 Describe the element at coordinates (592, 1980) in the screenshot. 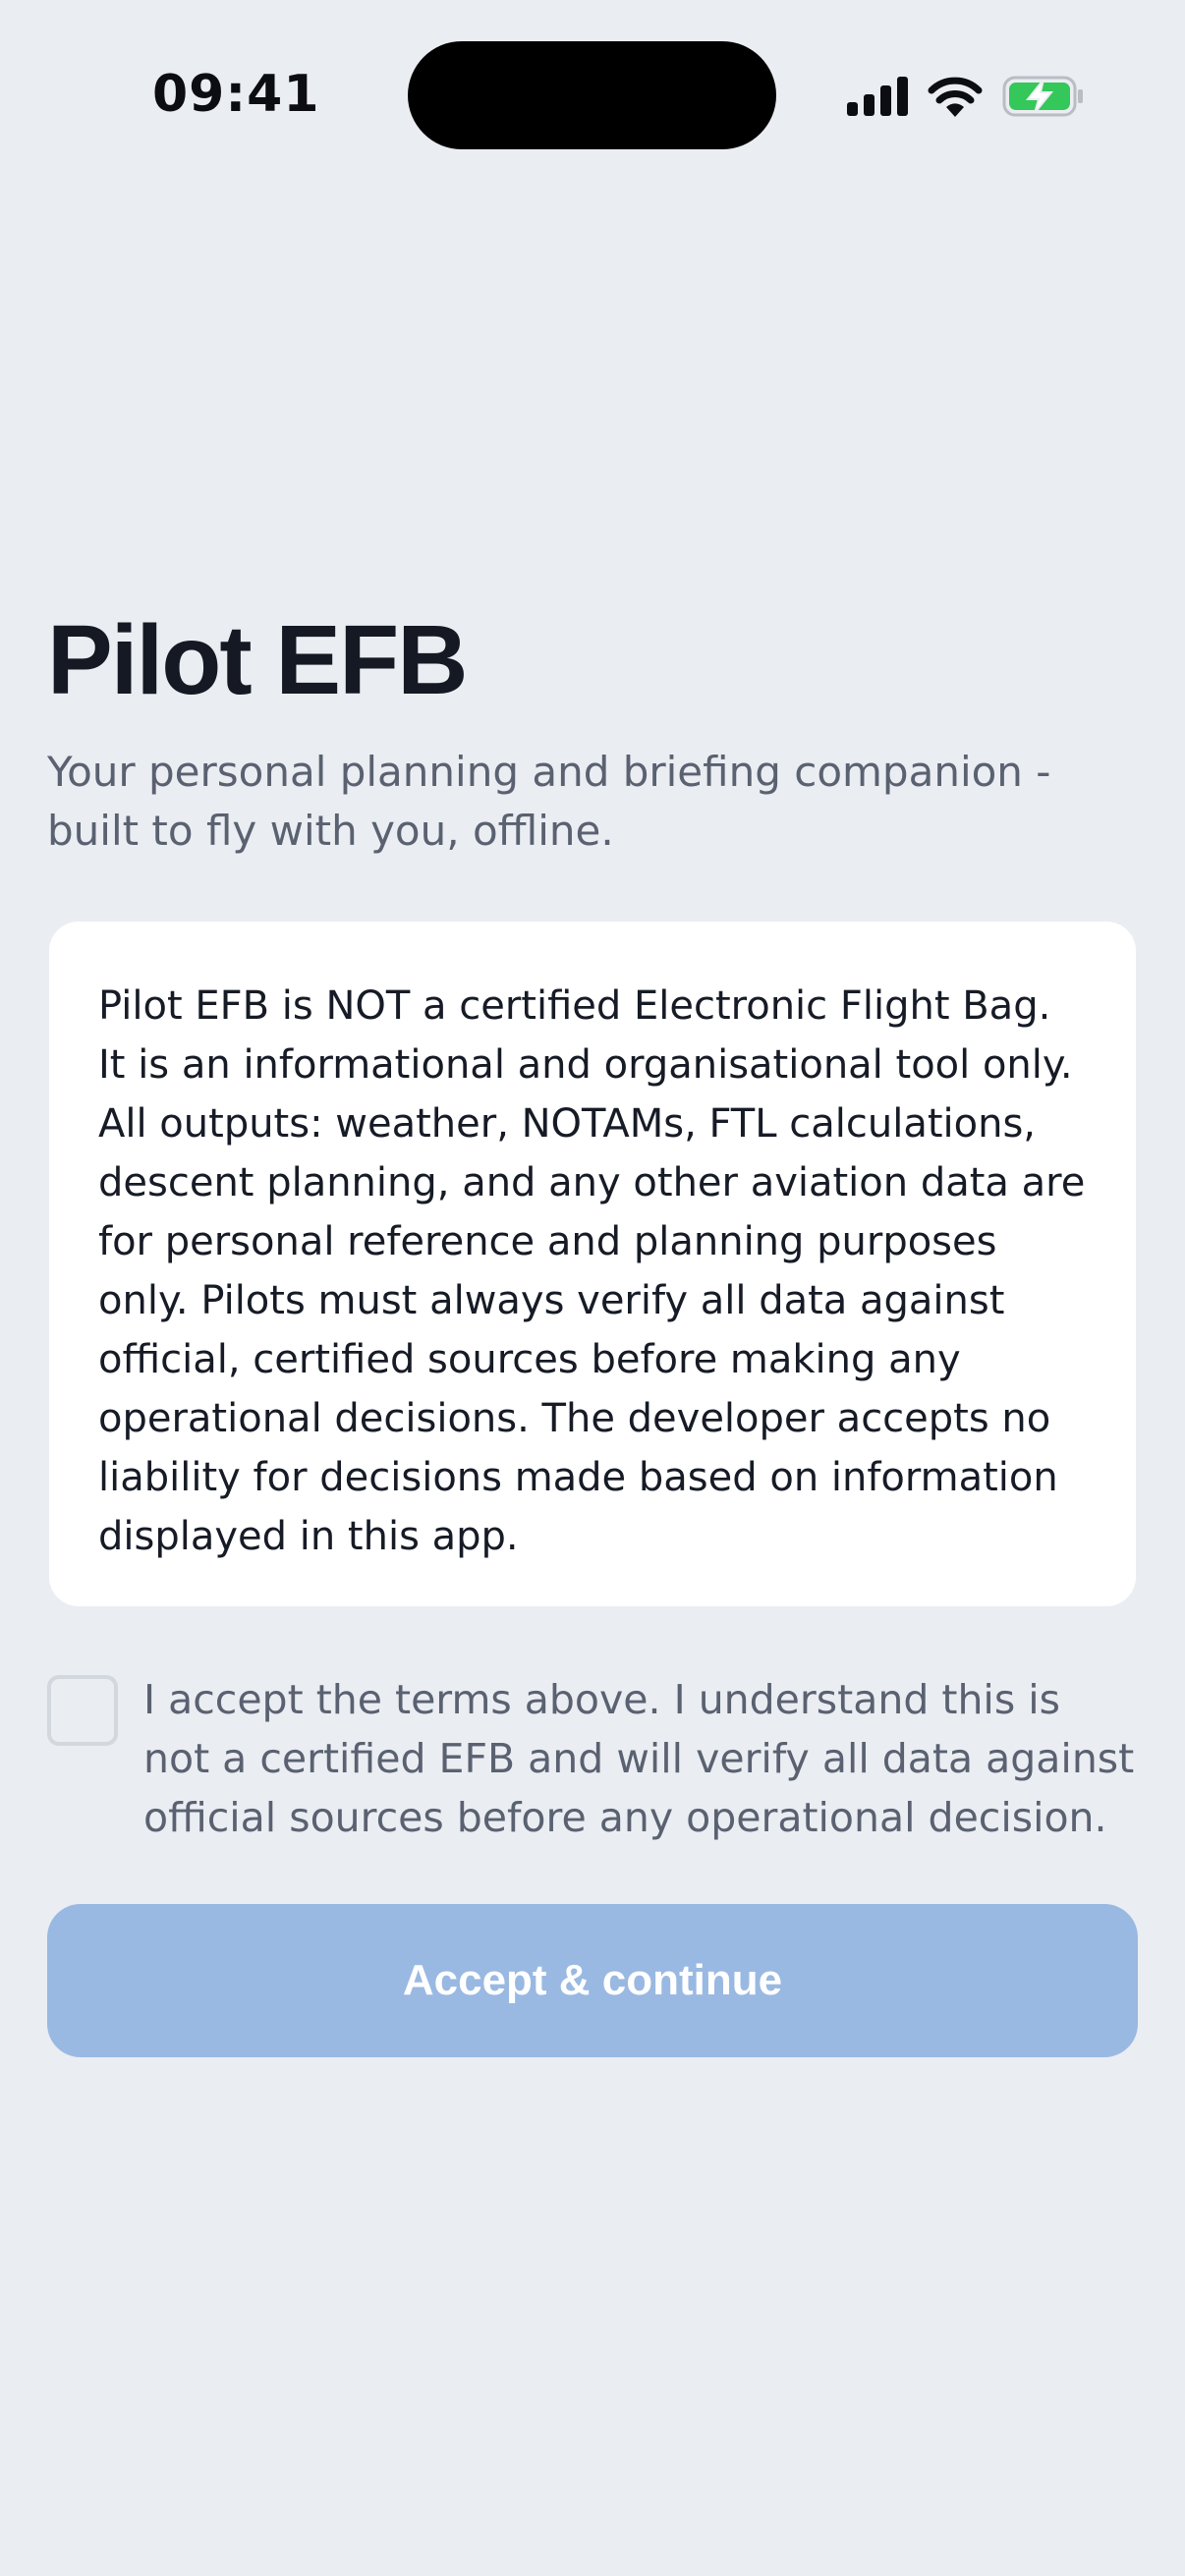

I see `accept-continue-button: Accept & continue` at that location.